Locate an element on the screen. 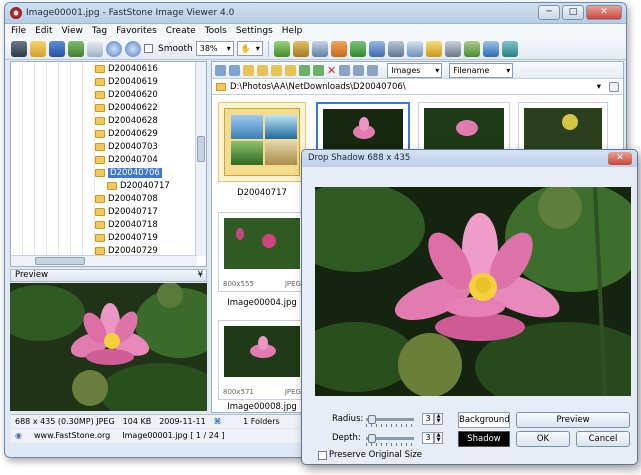 This screenshot has width=641, height=475. menu-settings: Settings is located at coordinates (254, 31).